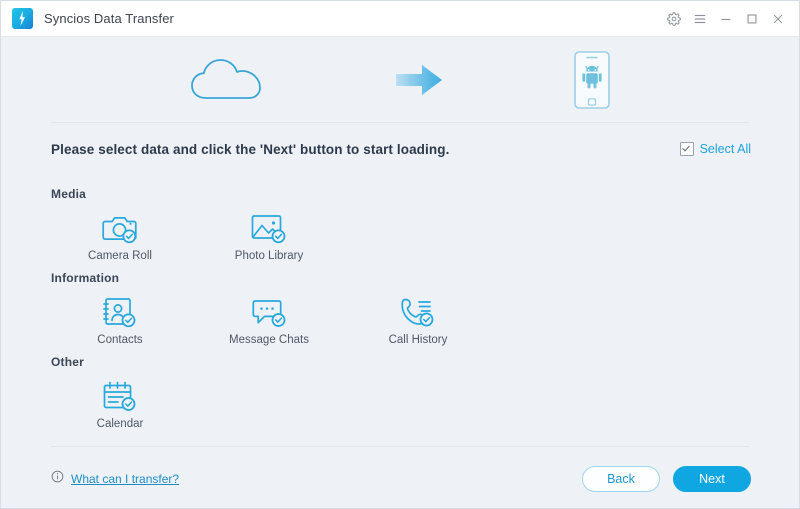 The image size is (800, 509). Describe the element at coordinates (269, 256) in the screenshot. I see `data-type-label: Photo Library` at that location.